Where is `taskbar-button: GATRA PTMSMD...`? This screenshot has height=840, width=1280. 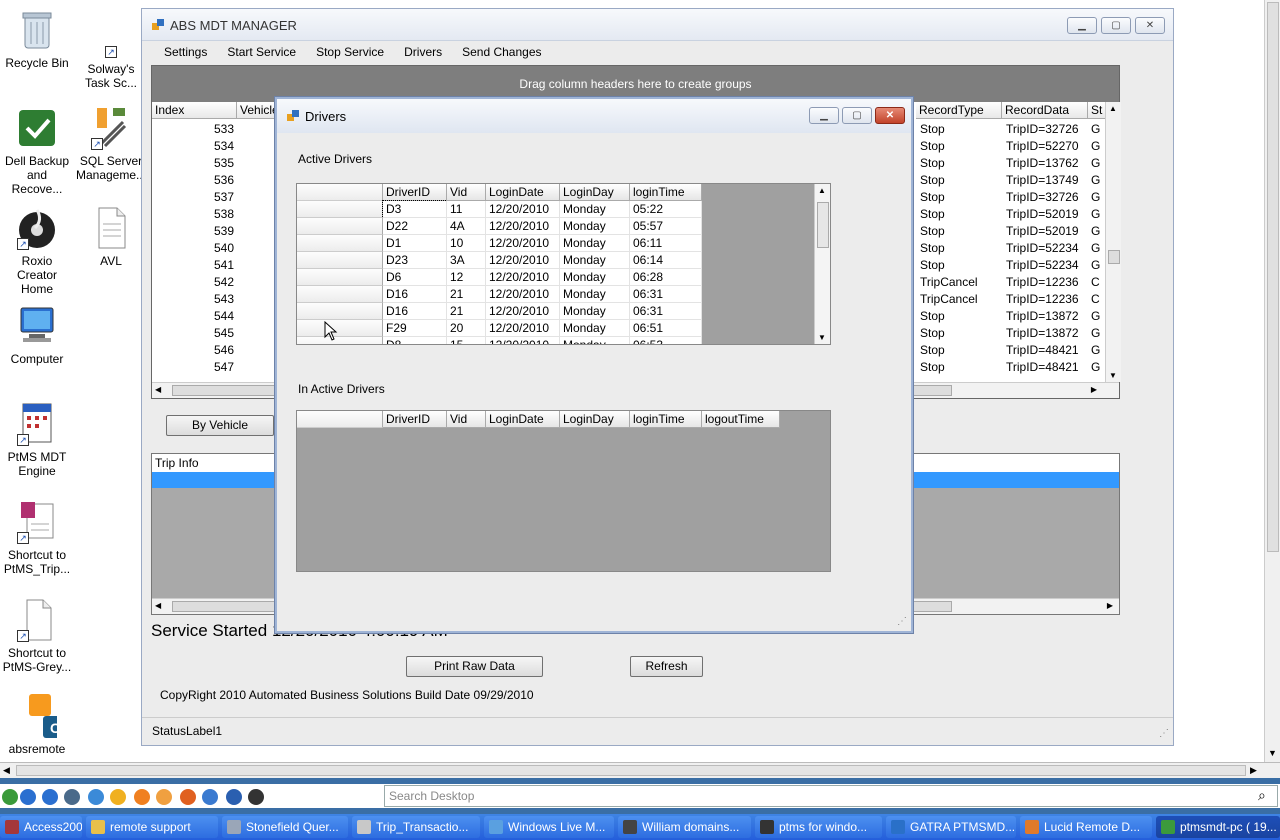
taskbar-button: GATRA PTMSMD... is located at coordinates (951, 827).